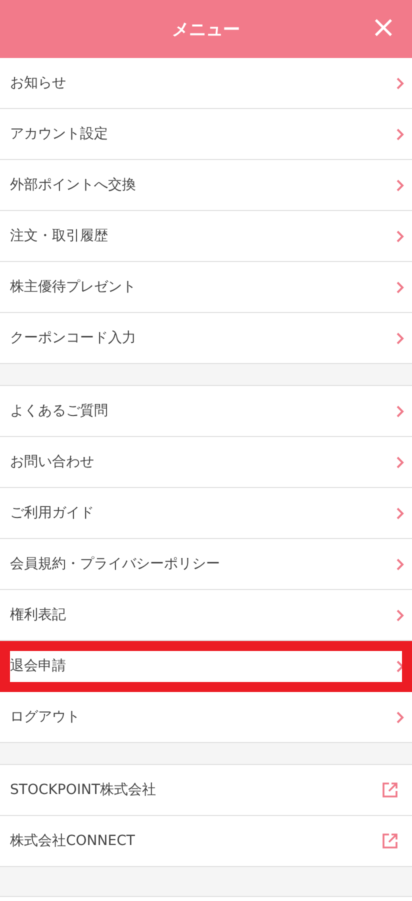 Image resolution: width=412 pixels, height=901 pixels. I want to click on highlighted-menu-item: 退会申請, so click(206, 666).